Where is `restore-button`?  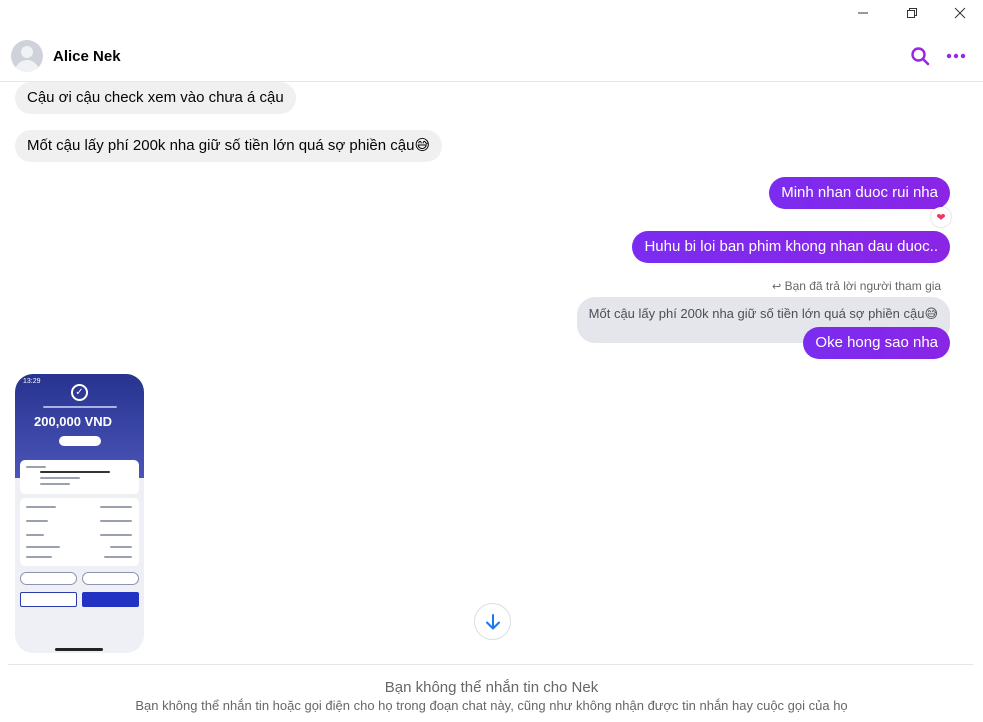 restore-button is located at coordinates (912, 13).